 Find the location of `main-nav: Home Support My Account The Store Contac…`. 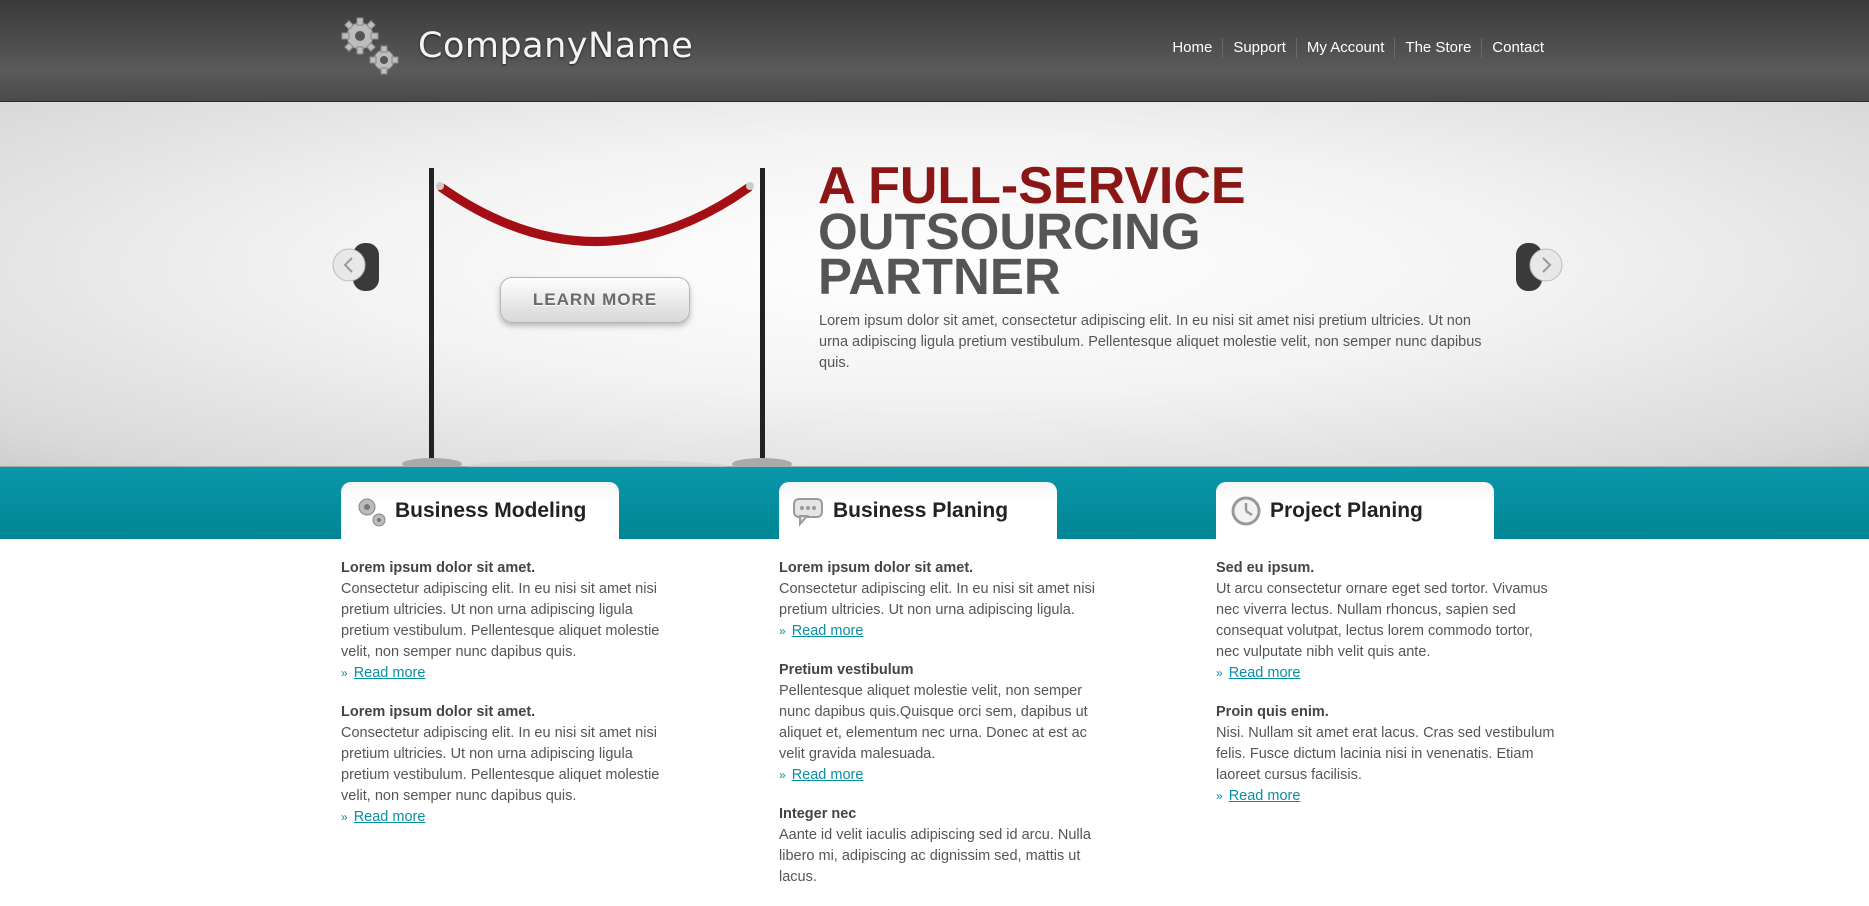

main-nav: Home Support My Account The Store Contac… is located at coordinates (1358, 48).